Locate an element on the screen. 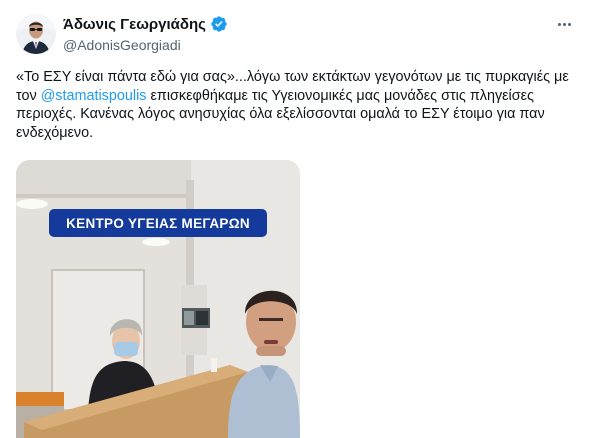  more-options-icon is located at coordinates (564, 24).